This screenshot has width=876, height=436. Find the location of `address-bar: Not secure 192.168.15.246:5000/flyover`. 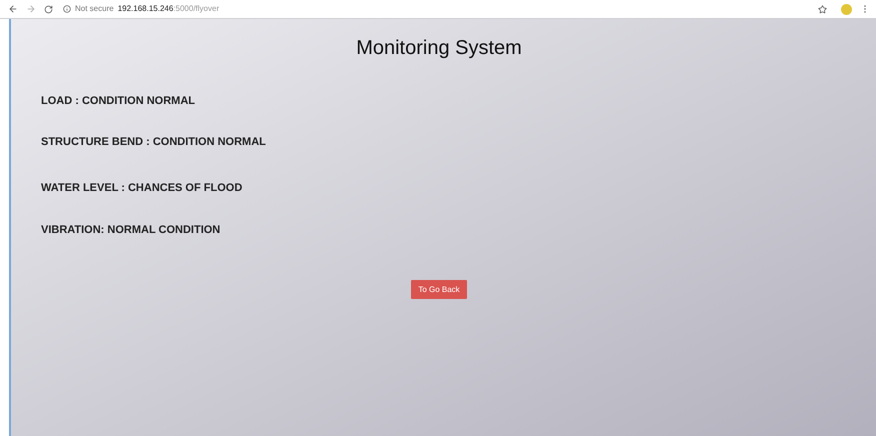

address-bar: Not secure 192.168.15.246:5000/flyover is located at coordinates (141, 9).